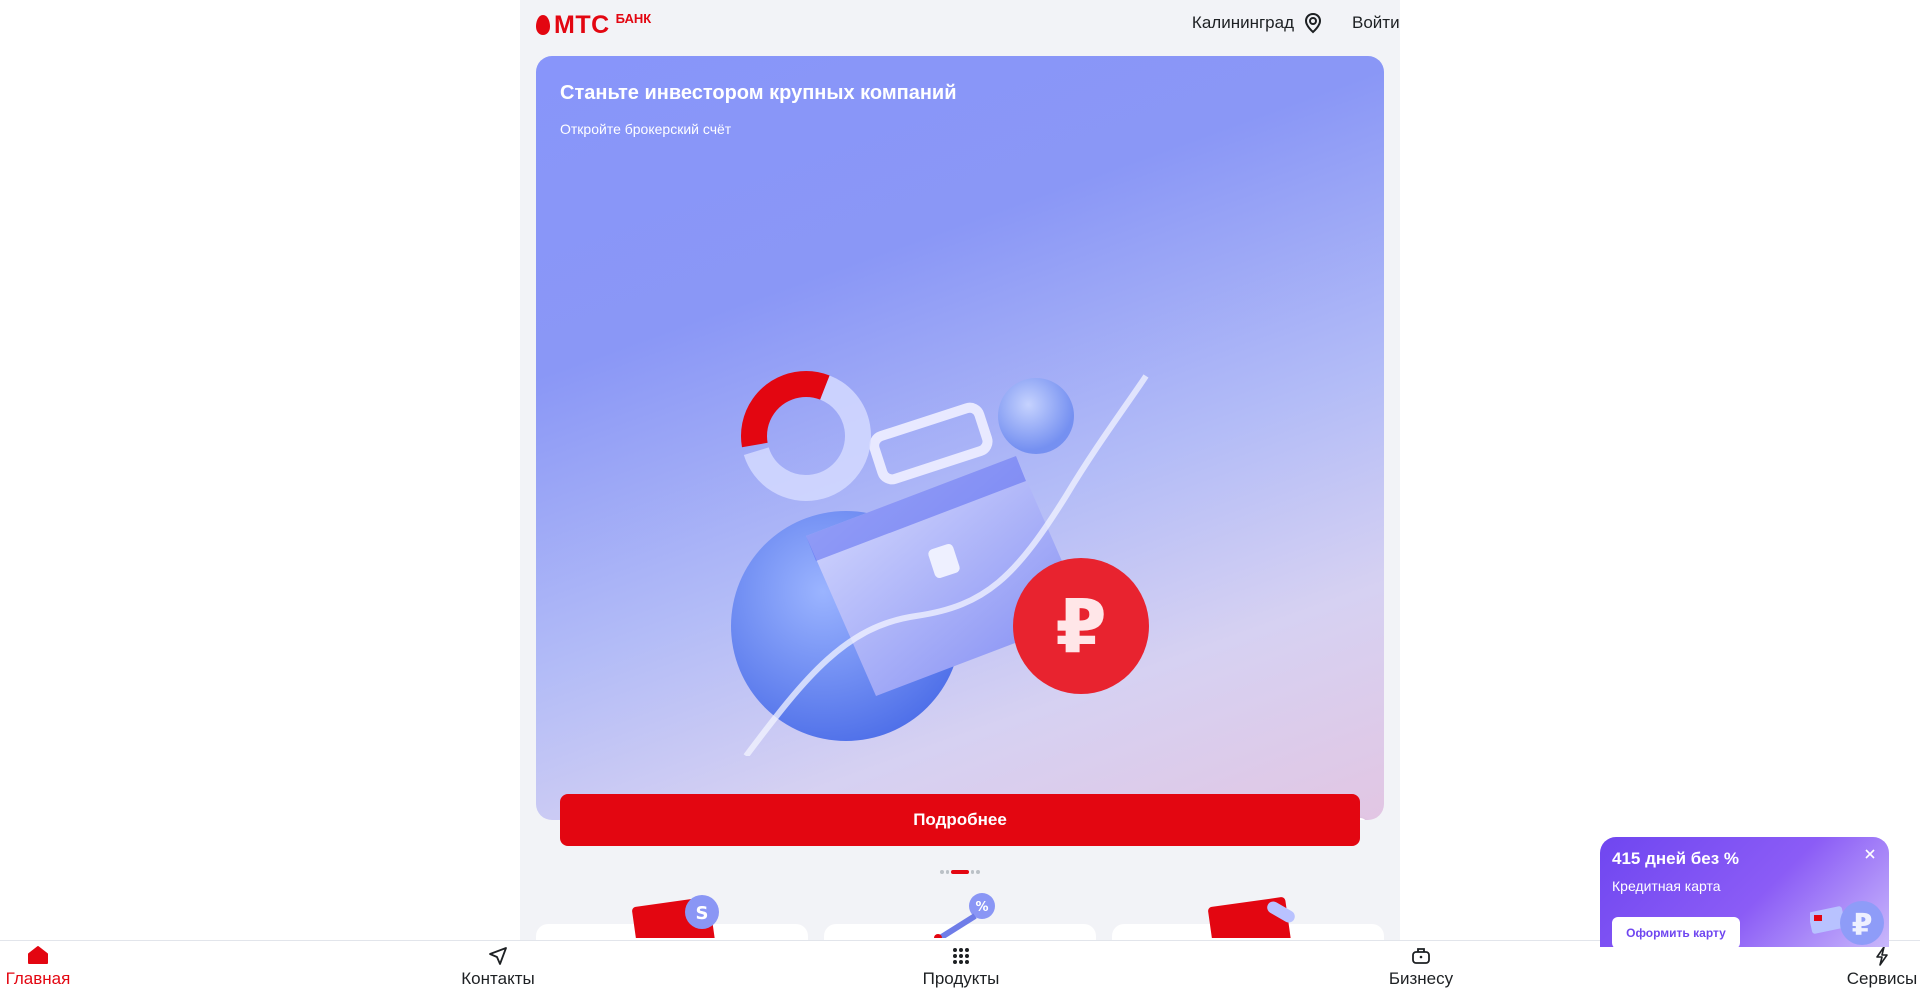 The image size is (1920, 994). I want to click on banner-subtitle: Откройте брокерский счёт, so click(646, 129).